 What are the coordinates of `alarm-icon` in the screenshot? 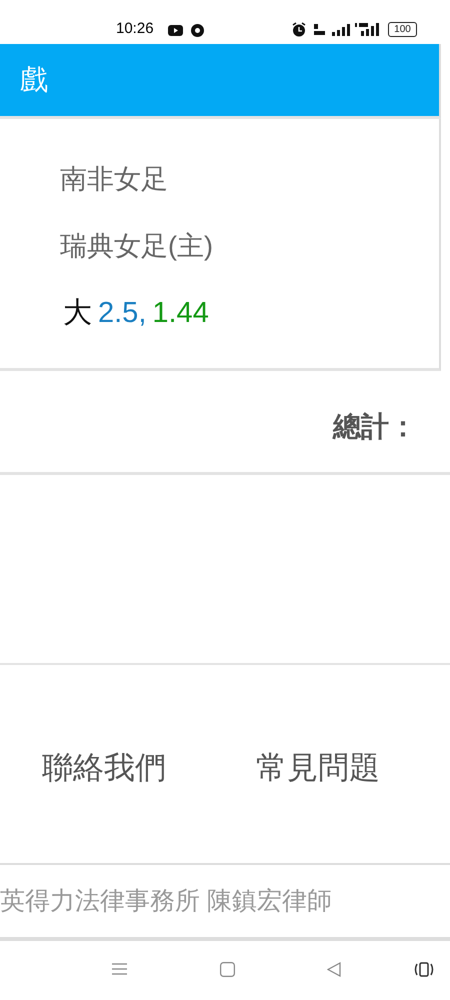 It's located at (299, 29).